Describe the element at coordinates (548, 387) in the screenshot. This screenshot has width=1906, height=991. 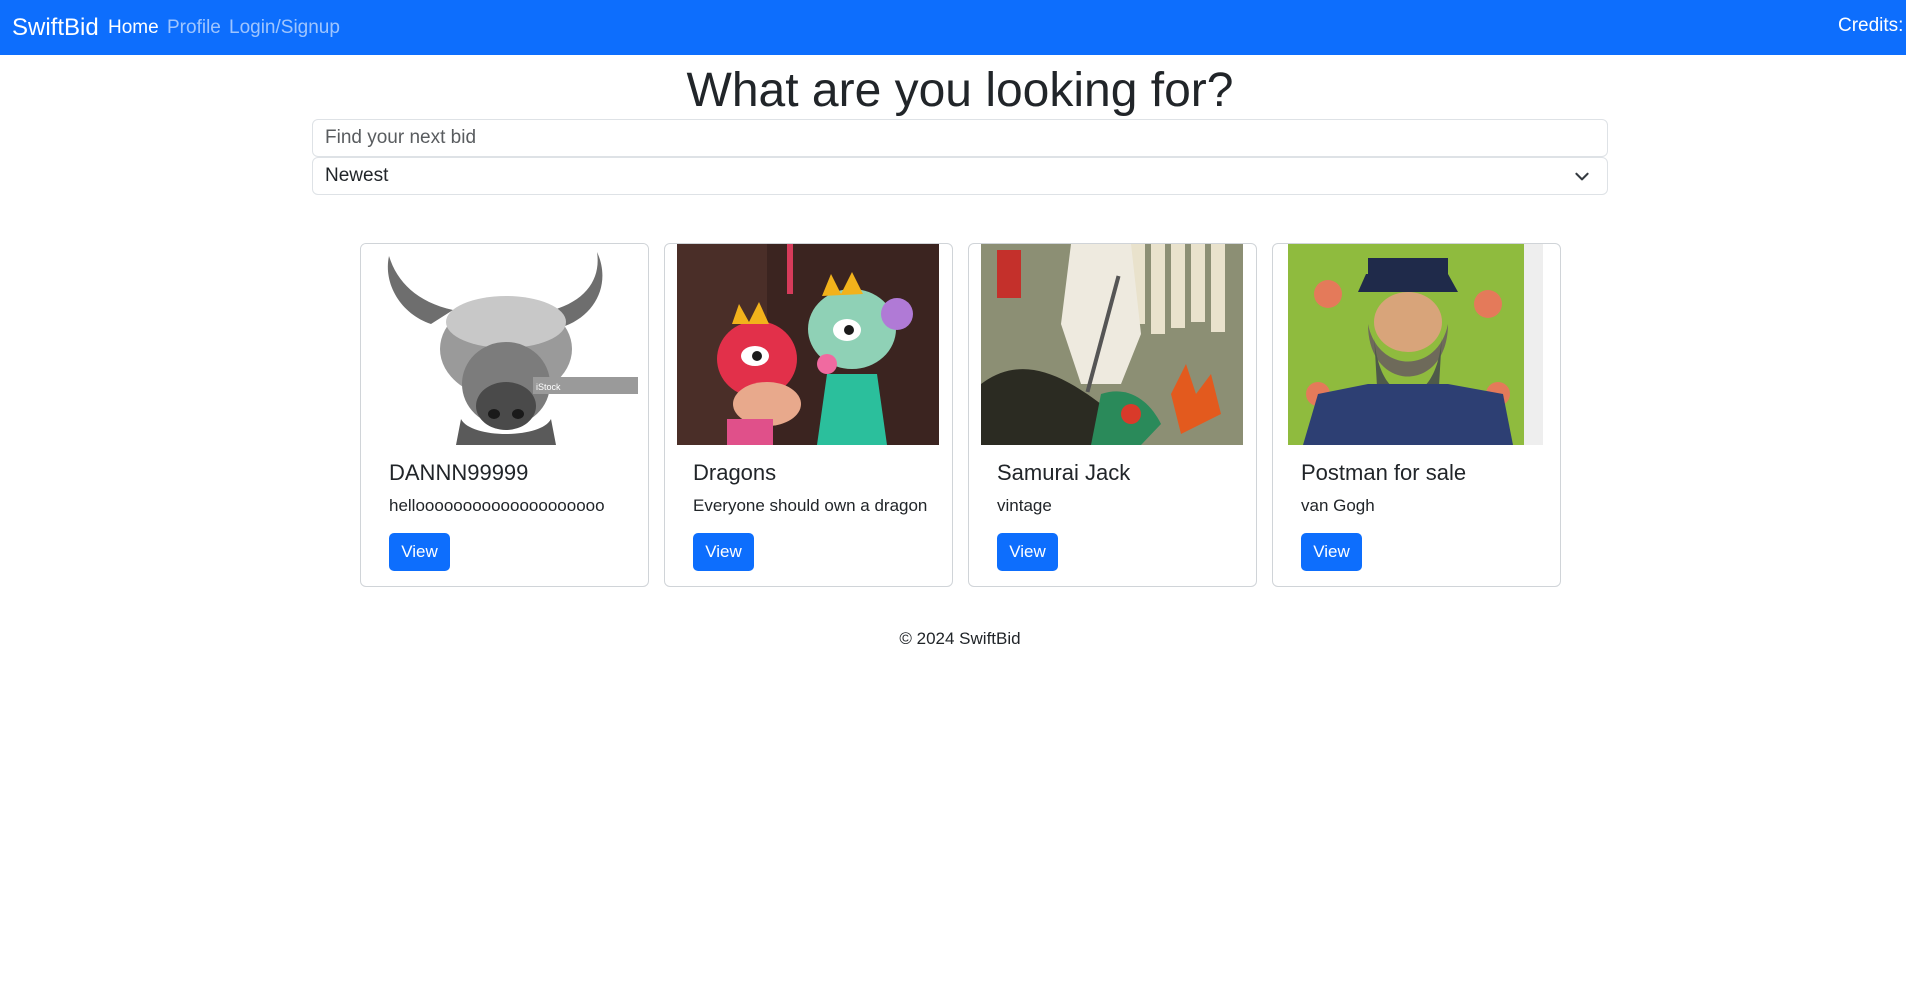
I see `watermark-text: iStock` at that location.